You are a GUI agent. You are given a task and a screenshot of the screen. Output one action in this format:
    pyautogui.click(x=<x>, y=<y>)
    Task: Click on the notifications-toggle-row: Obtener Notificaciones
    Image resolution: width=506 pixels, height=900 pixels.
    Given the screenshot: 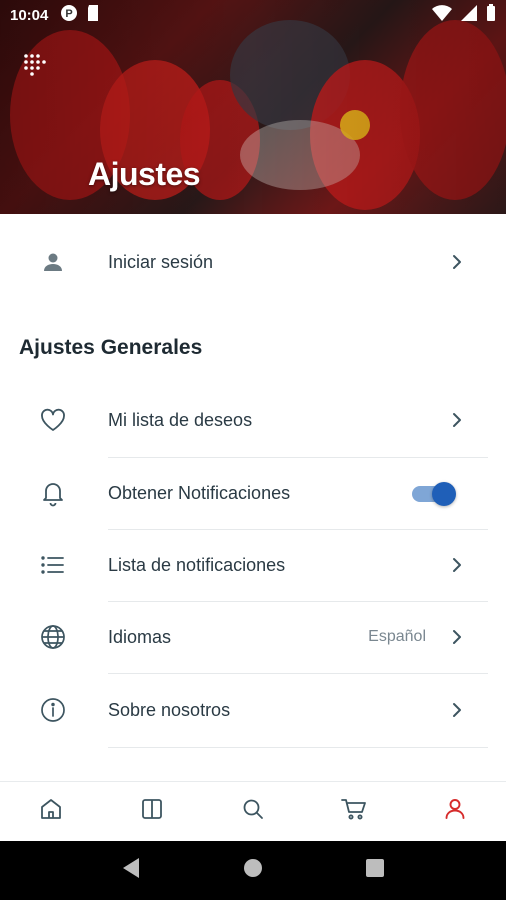 What is the action you would take?
    pyautogui.click(x=253, y=493)
    